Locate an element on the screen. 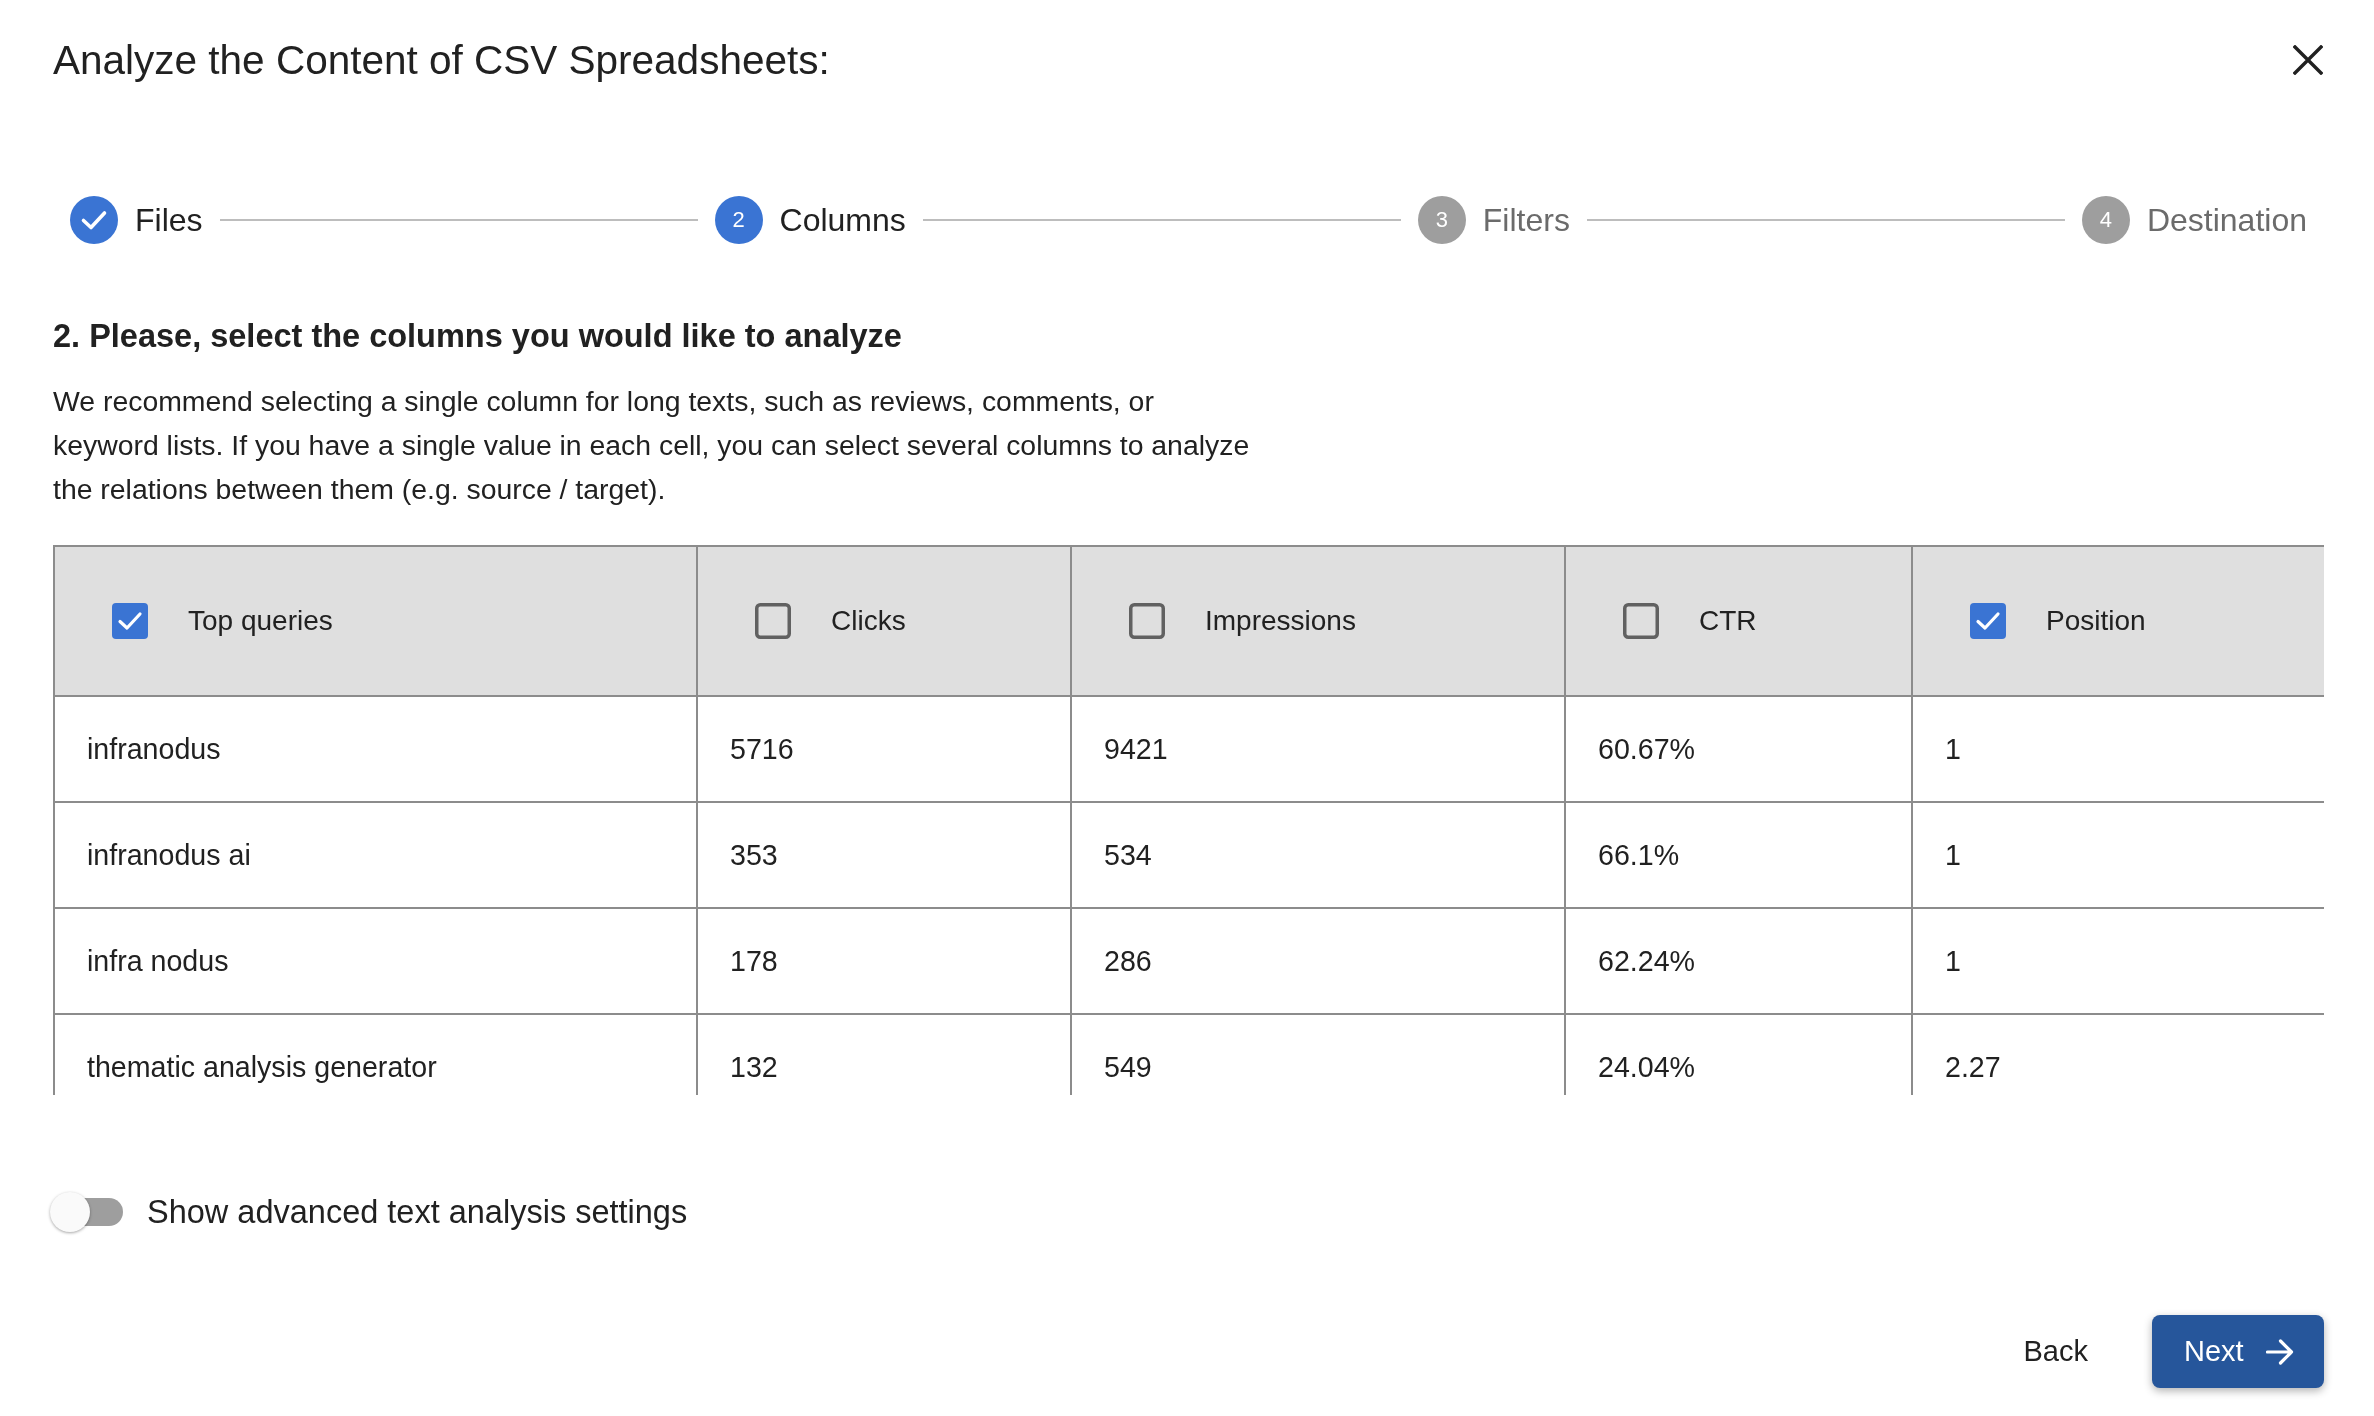  toggle-label: Show advanced text analysis settings is located at coordinates (417, 1212).